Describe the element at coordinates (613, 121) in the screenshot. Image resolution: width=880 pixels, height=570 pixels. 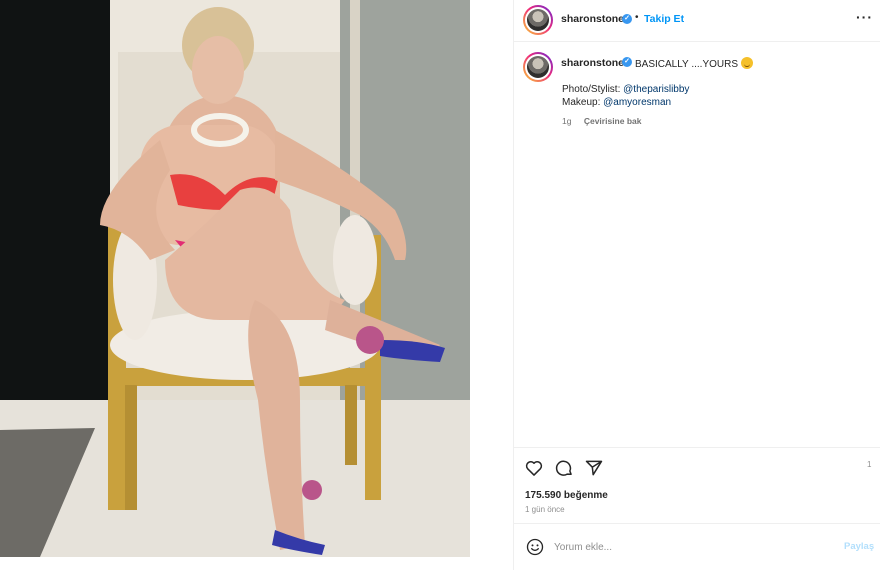
I see `see-translation-button: Çevirisine bak` at that location.